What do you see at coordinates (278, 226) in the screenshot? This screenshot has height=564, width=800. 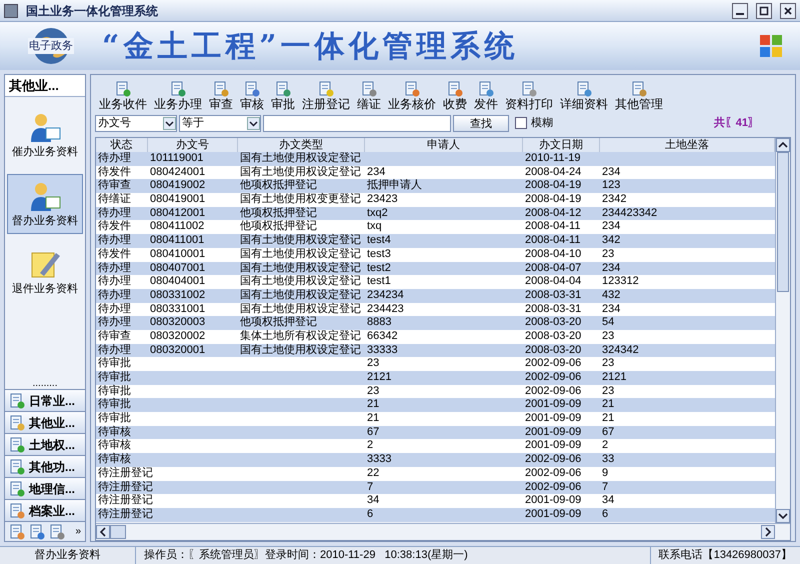 I see `table-cell: 他项权抵押登记` at bounding box center [278, 226].